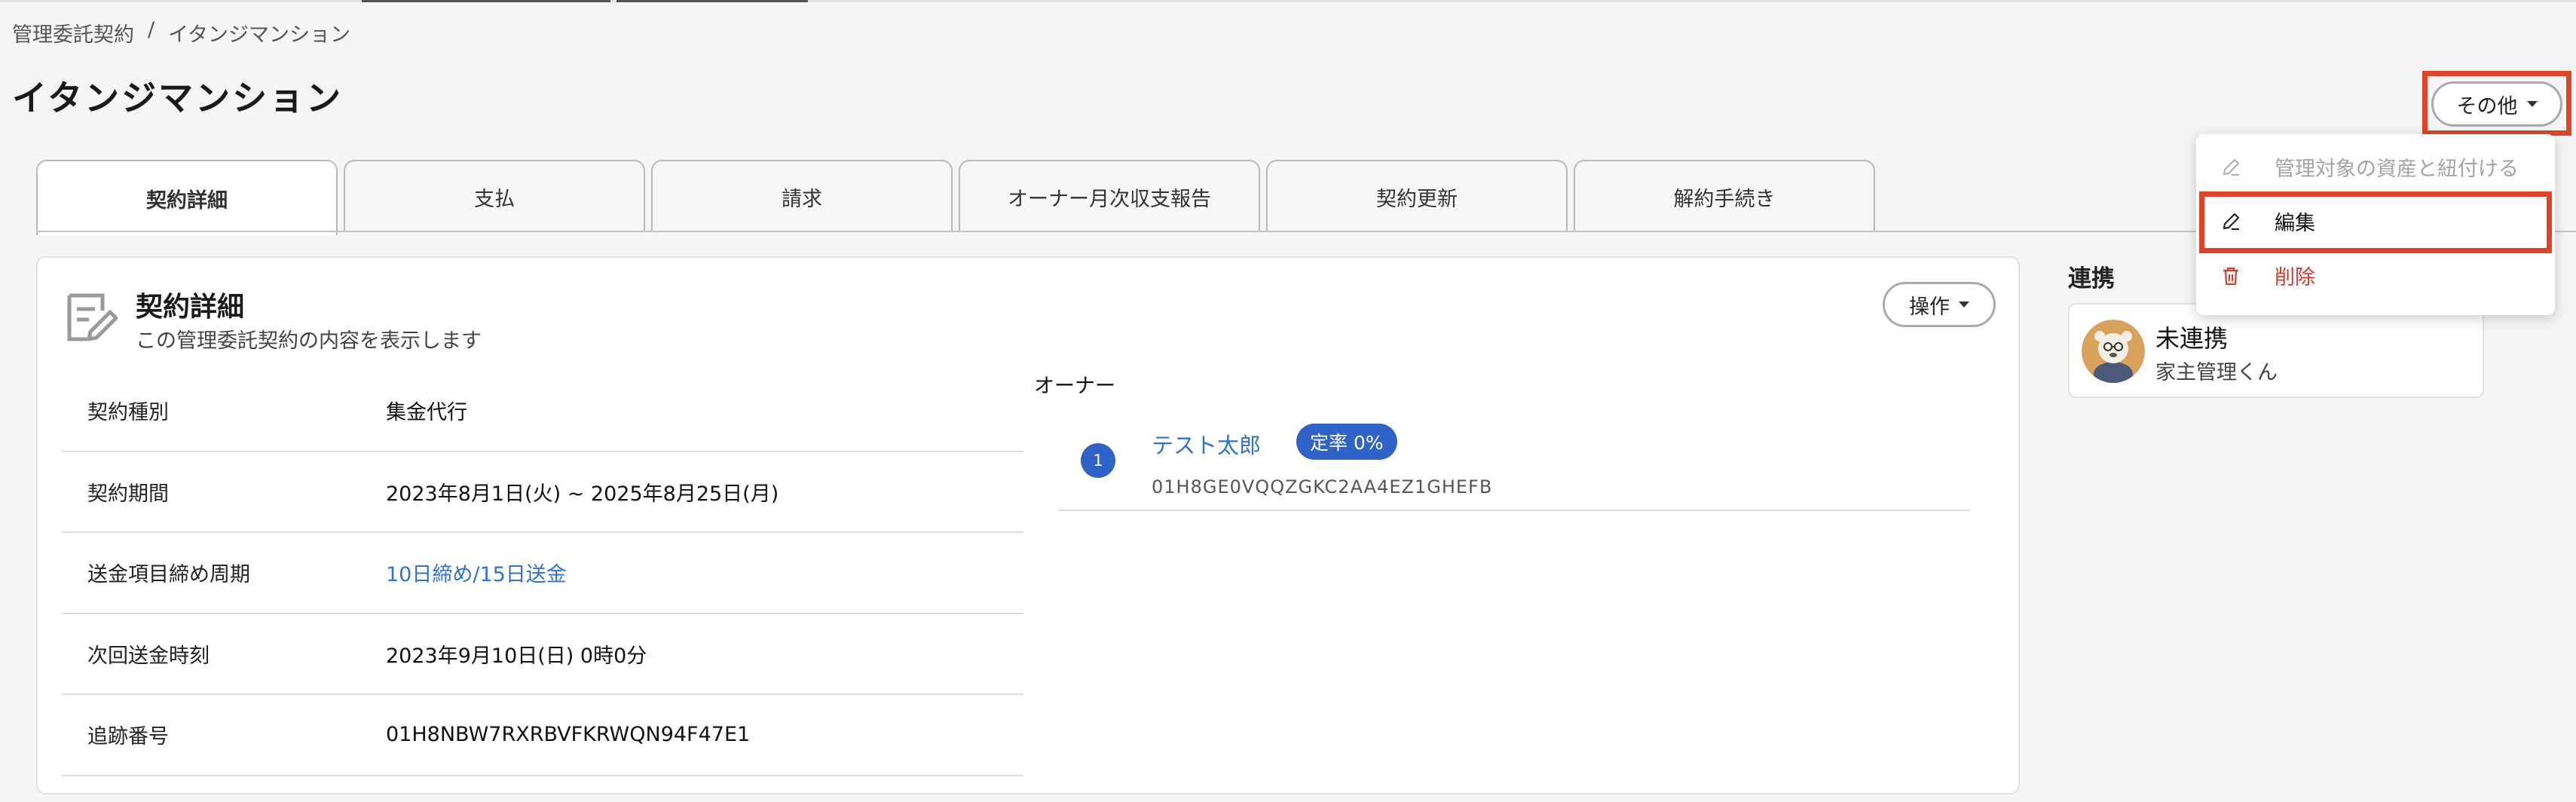 The width and height of the screenshot is (2576, 802). I want to click on integration-title: 連携, so click(2091, 278).